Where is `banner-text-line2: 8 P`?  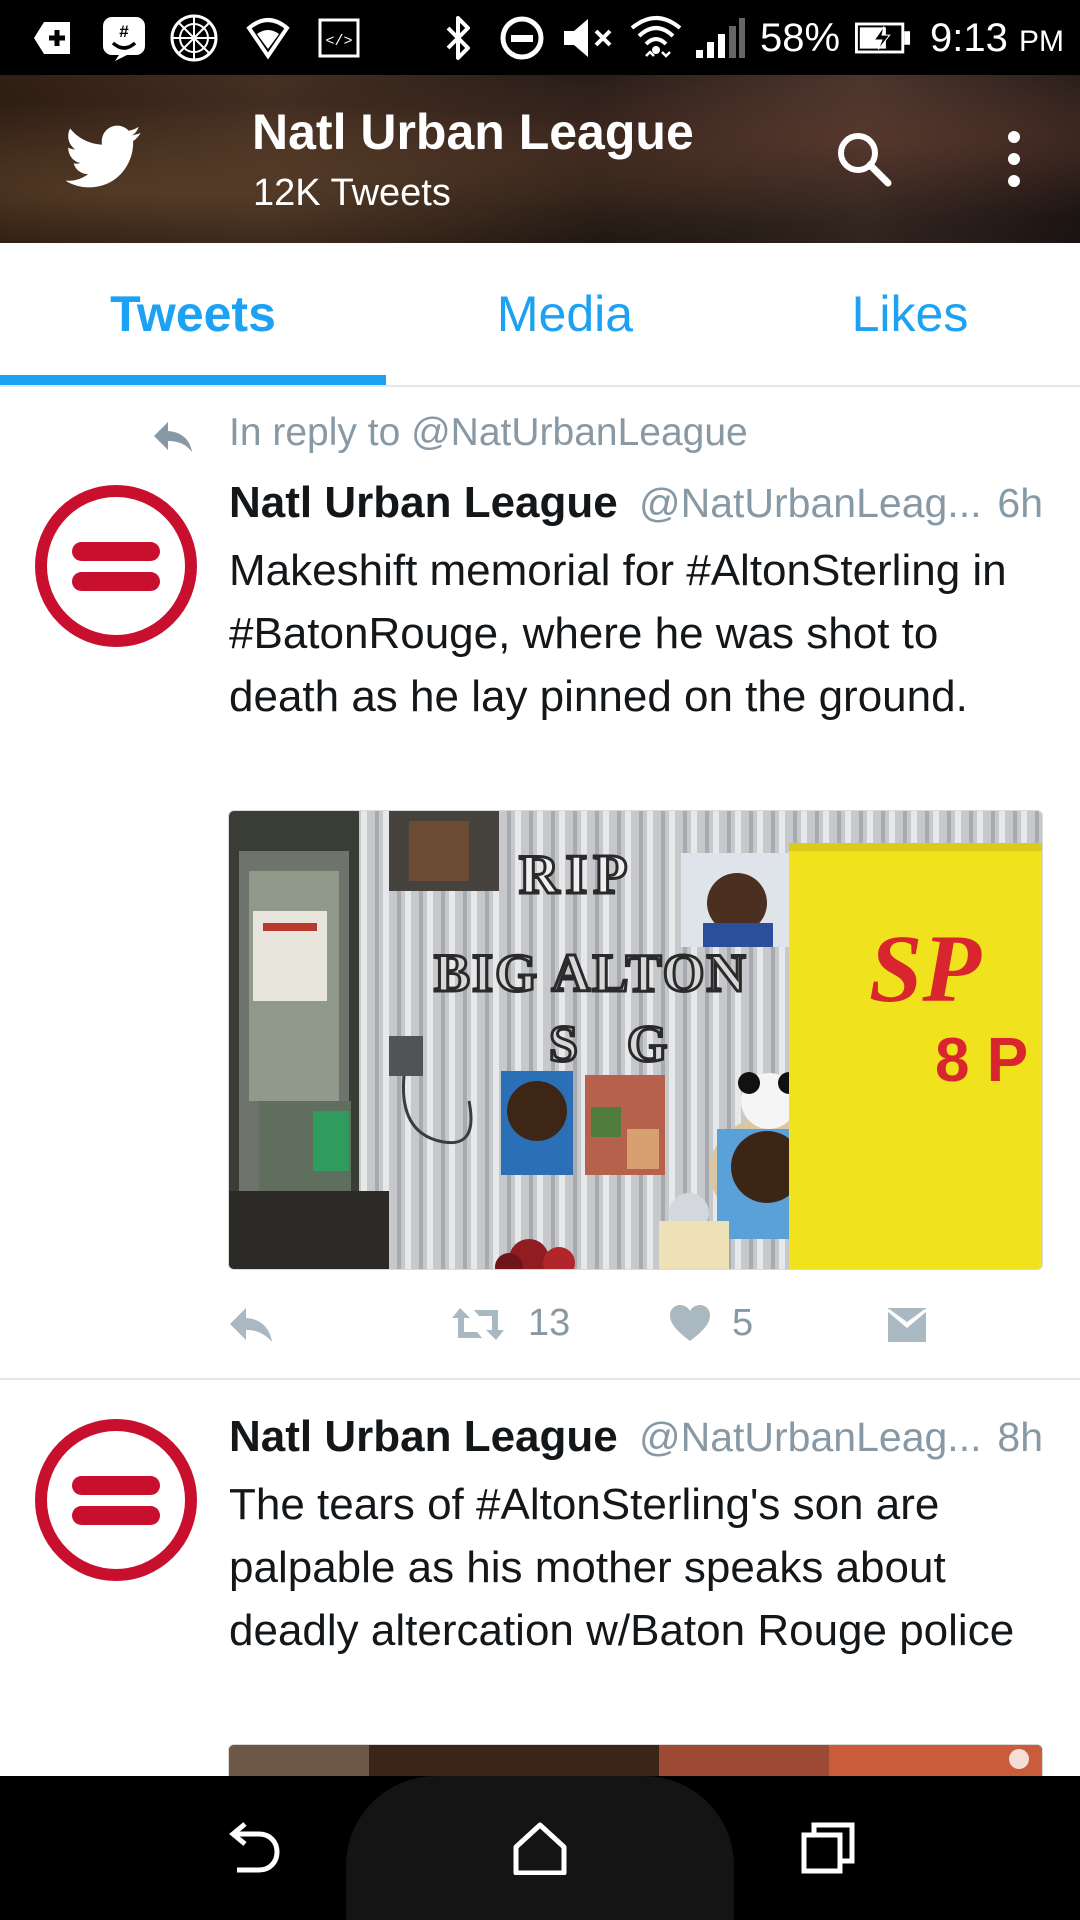 banner-text-line2: 8 P is located at coordinates (981, 1060).